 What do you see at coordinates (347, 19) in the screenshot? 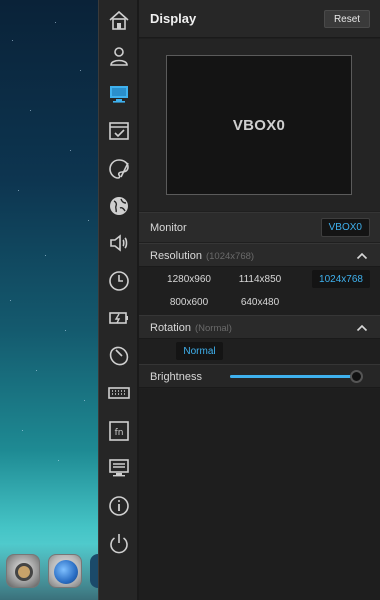
I see `reset-button: Reset` at bounding box center [347, 19].